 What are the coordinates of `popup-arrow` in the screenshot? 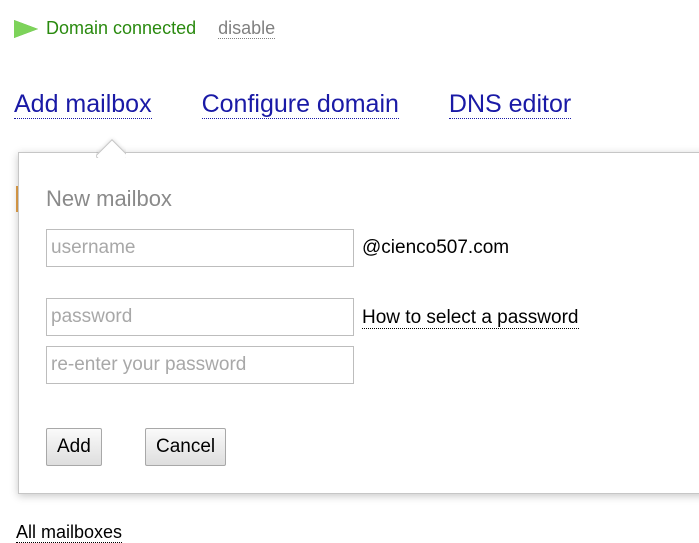 It's located at (111, 143).